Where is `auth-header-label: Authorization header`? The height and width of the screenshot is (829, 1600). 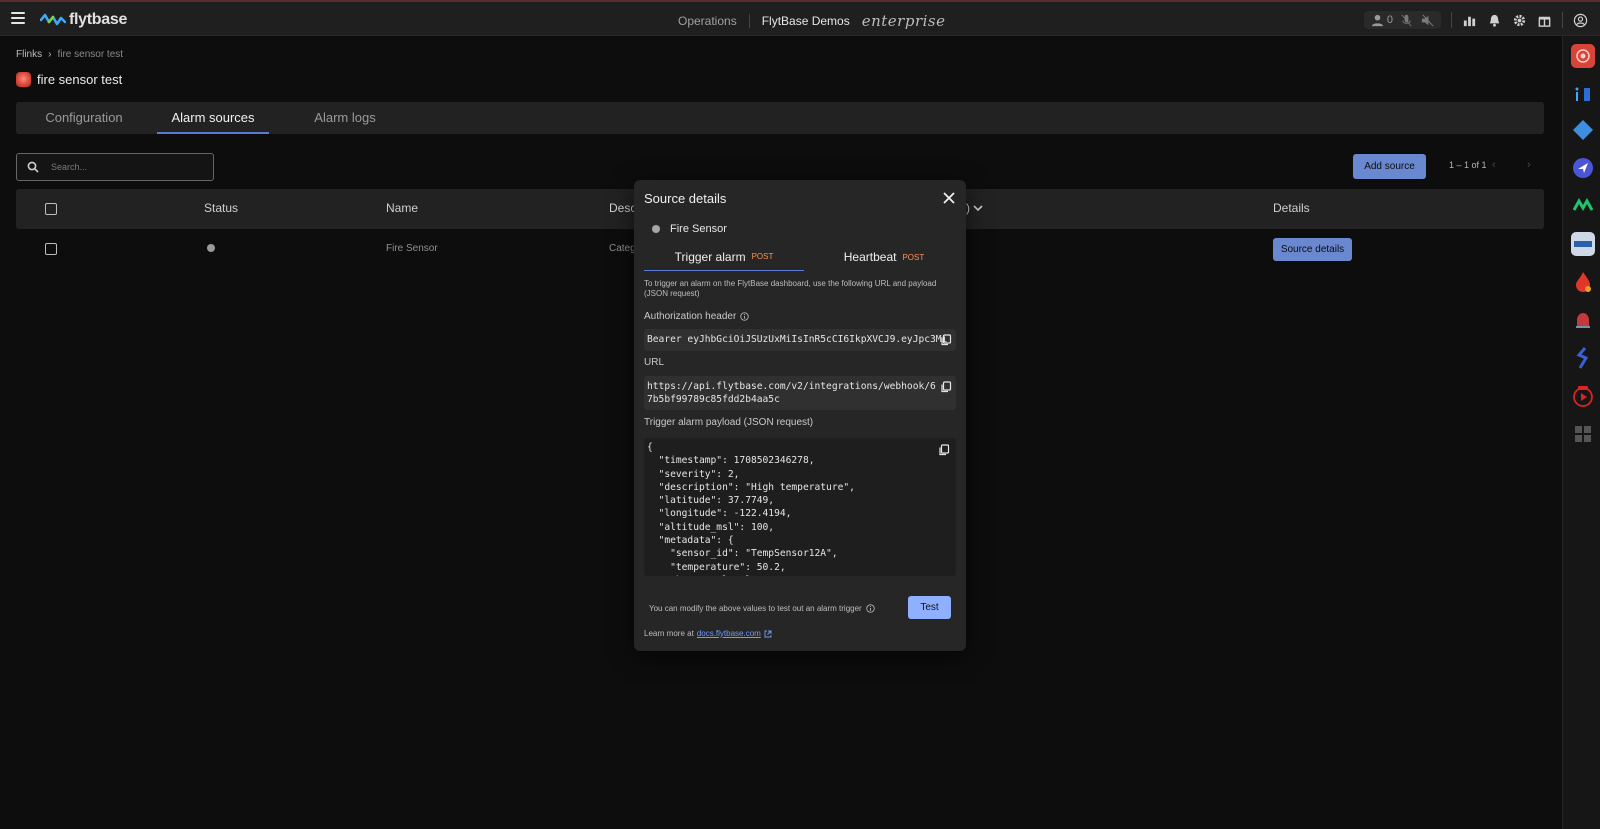 auth-header-label: Authorization header is located at coordinates (690, 316).